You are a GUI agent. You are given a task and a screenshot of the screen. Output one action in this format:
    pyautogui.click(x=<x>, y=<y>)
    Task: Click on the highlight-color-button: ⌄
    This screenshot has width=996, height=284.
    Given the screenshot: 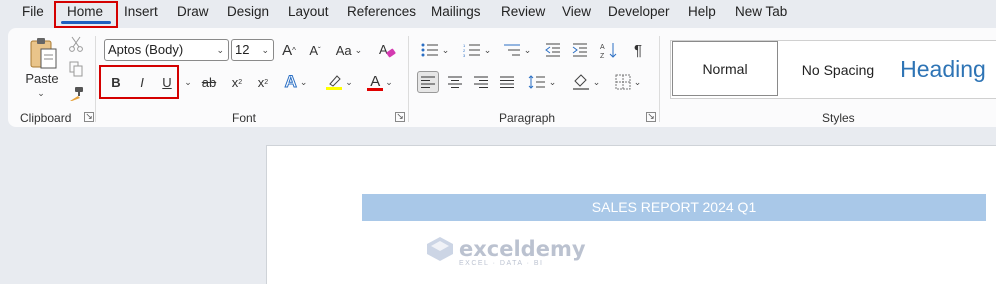 What is the action you would take?
    pyautogui.click(x=339, y=82)
    